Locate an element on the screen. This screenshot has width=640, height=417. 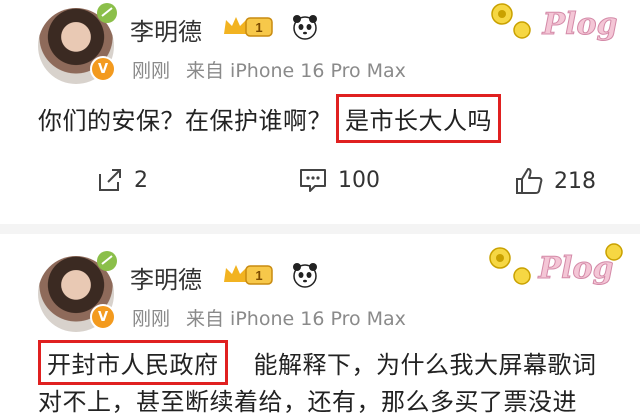
comment-button: 100 is located at coordinates (339, 180).